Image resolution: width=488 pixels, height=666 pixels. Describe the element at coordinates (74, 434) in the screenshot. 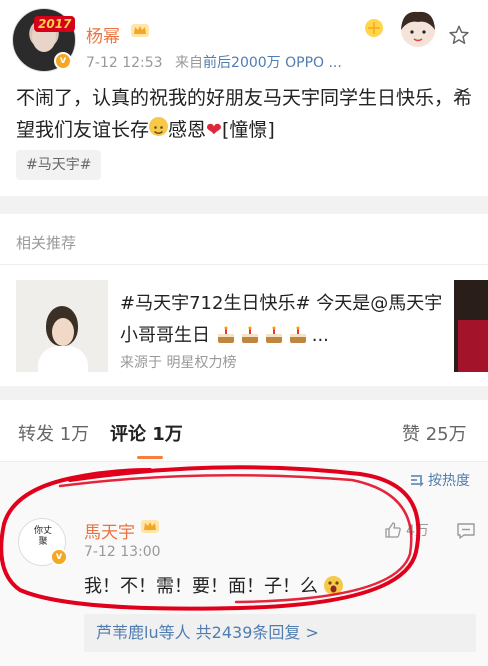

I see `tab-repost-count: 1万` at that location.